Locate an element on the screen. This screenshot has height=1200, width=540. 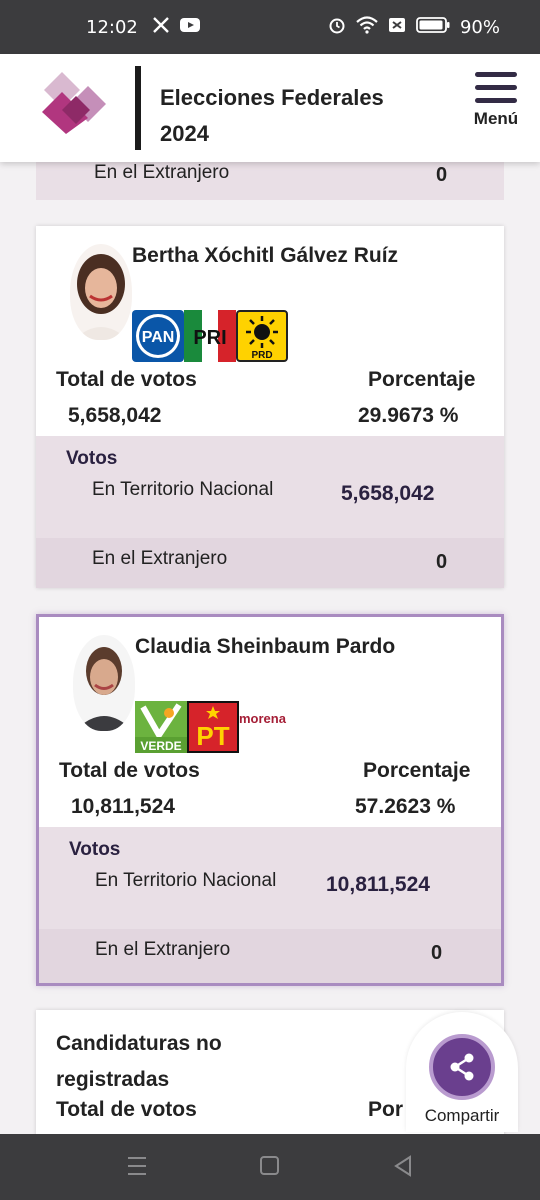
pri-logo-text: PRI is located at coordinates (209, 338).